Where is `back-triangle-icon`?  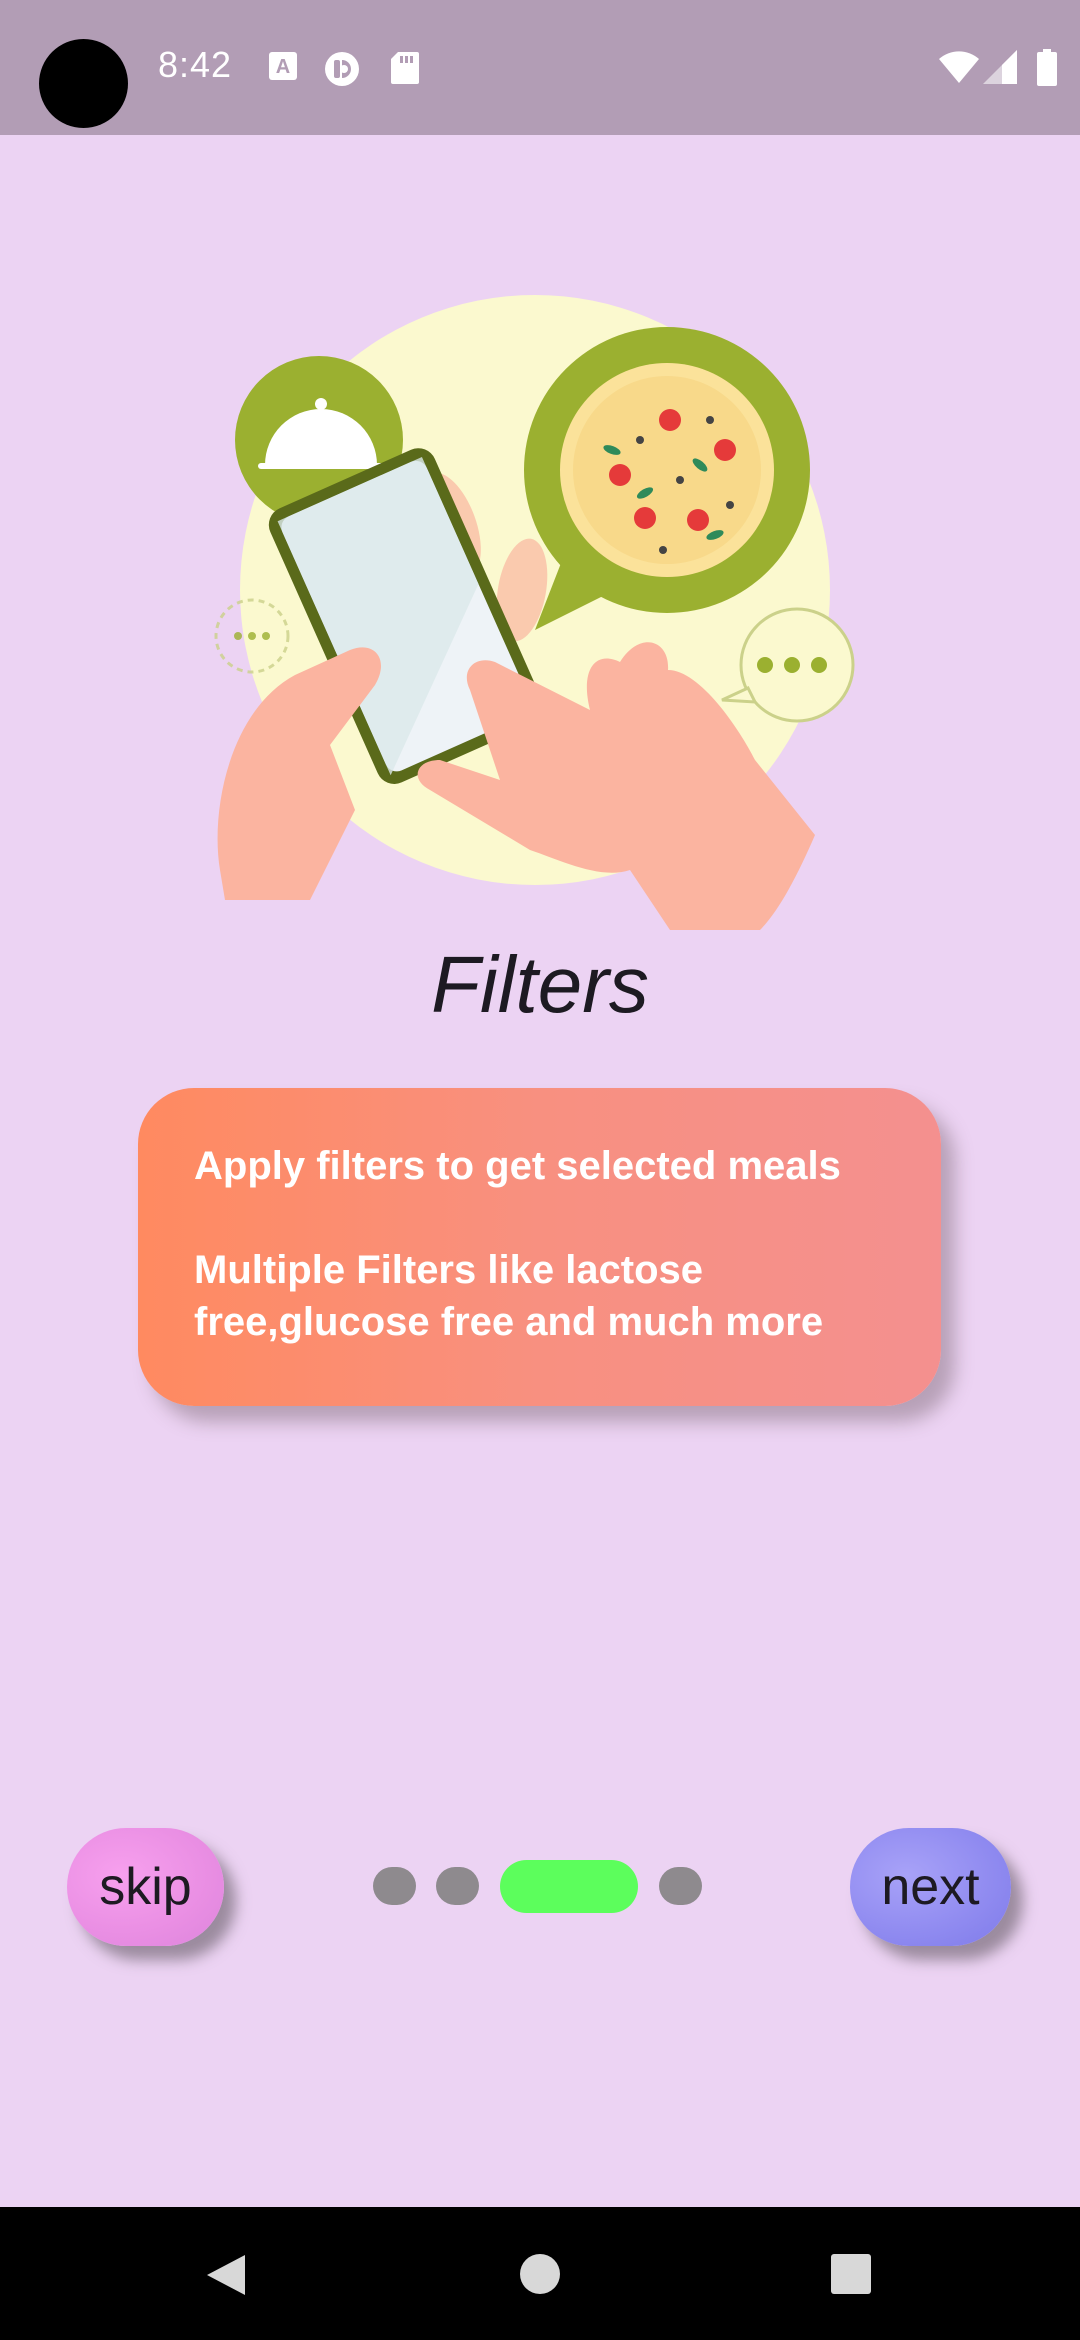 back-triangle-icon is located at coordinates (226, 2275).